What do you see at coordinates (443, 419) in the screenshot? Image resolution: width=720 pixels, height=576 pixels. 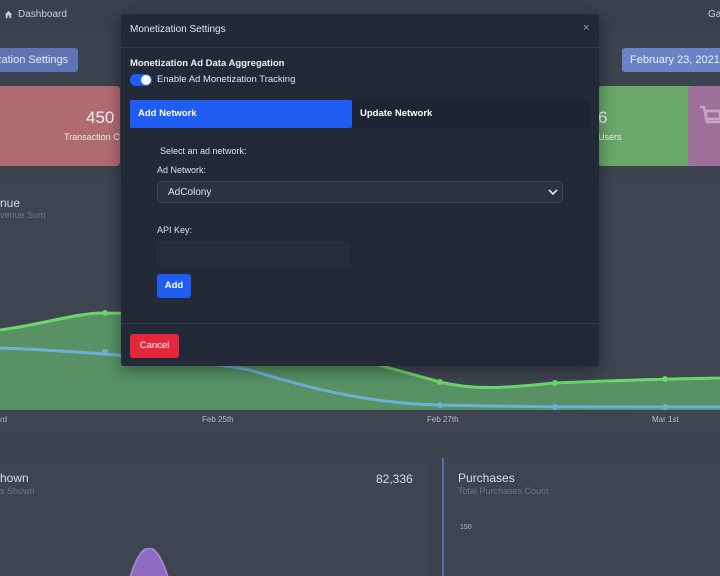 I see `x-tick-label: Feb 27th` at bounding box center [443, 419].